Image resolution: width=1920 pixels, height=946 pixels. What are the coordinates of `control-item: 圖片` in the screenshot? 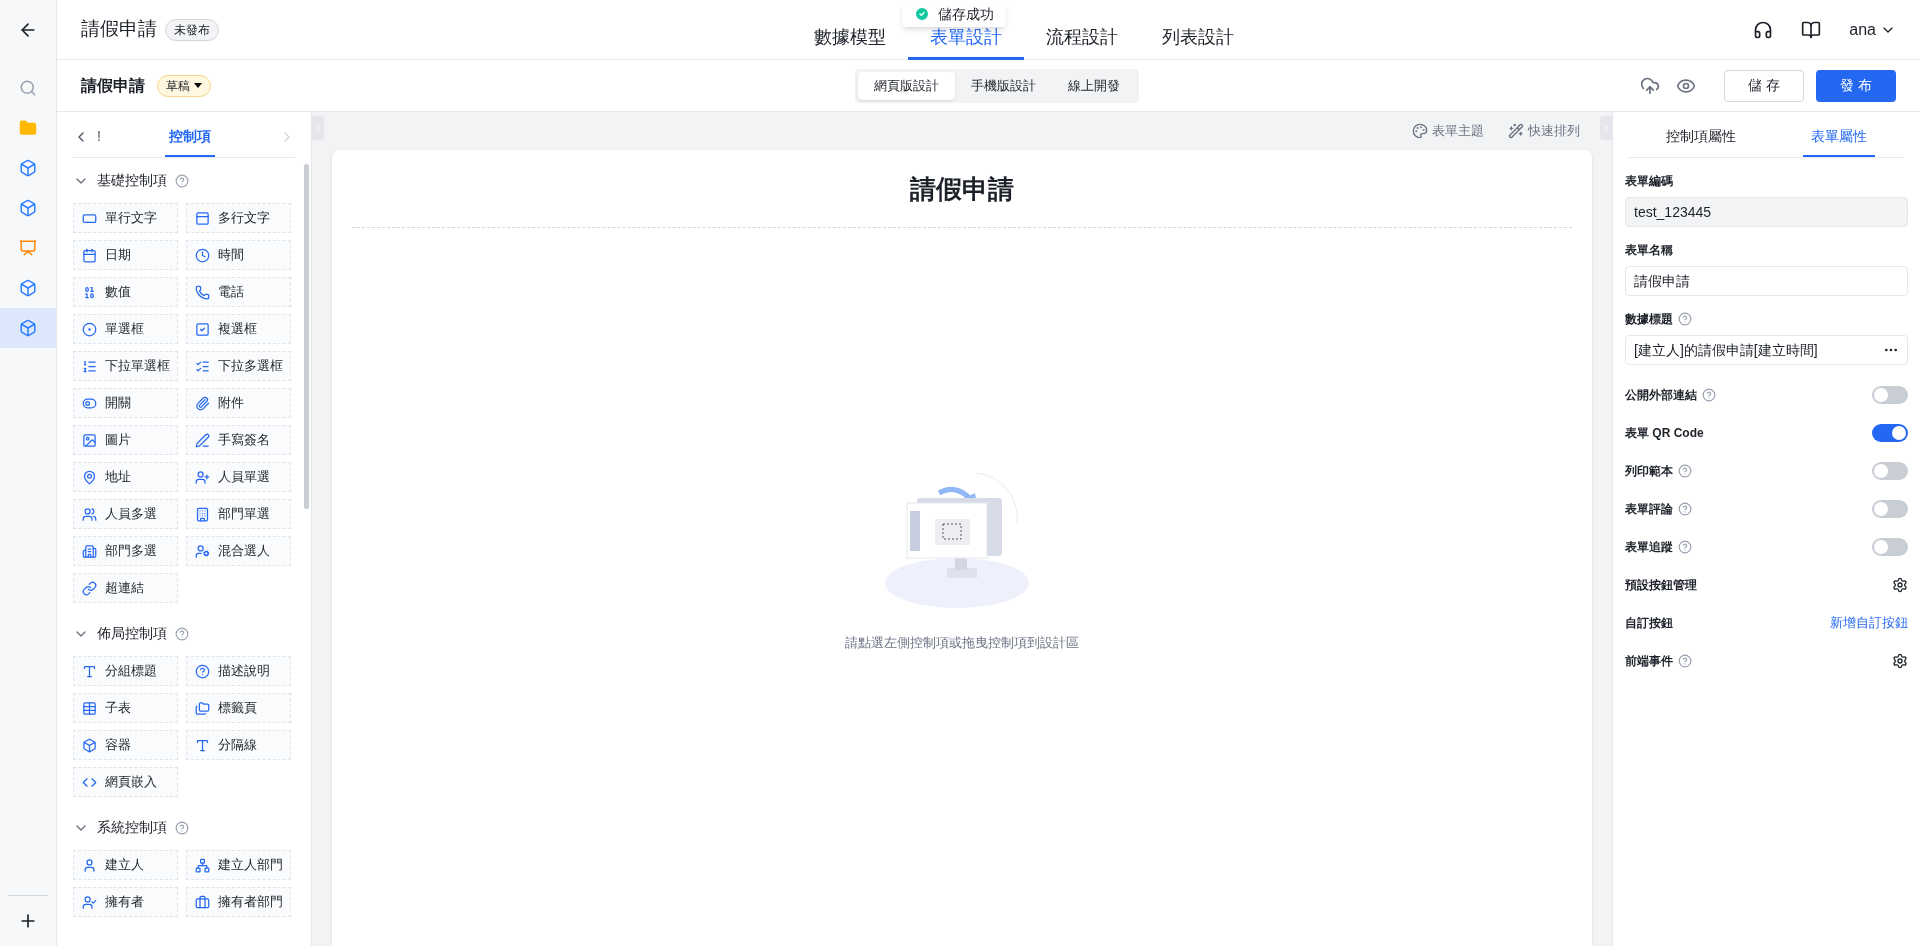 It's located at (125, 440).